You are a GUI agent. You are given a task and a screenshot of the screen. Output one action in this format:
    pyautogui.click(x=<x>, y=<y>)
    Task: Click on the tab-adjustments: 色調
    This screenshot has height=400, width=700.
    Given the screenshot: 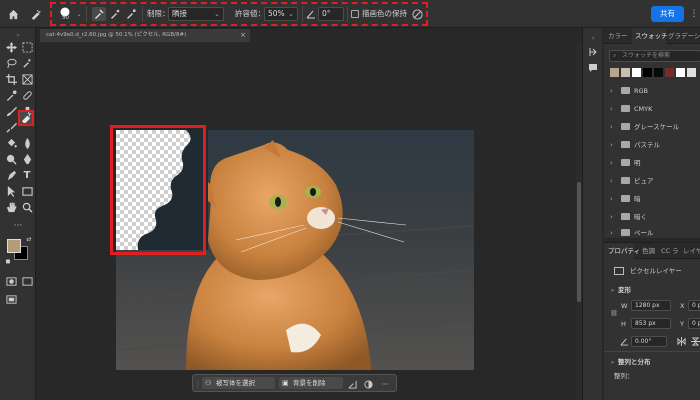 What is the action you would take?
    pyautogui.click(x=650, y=251)
    